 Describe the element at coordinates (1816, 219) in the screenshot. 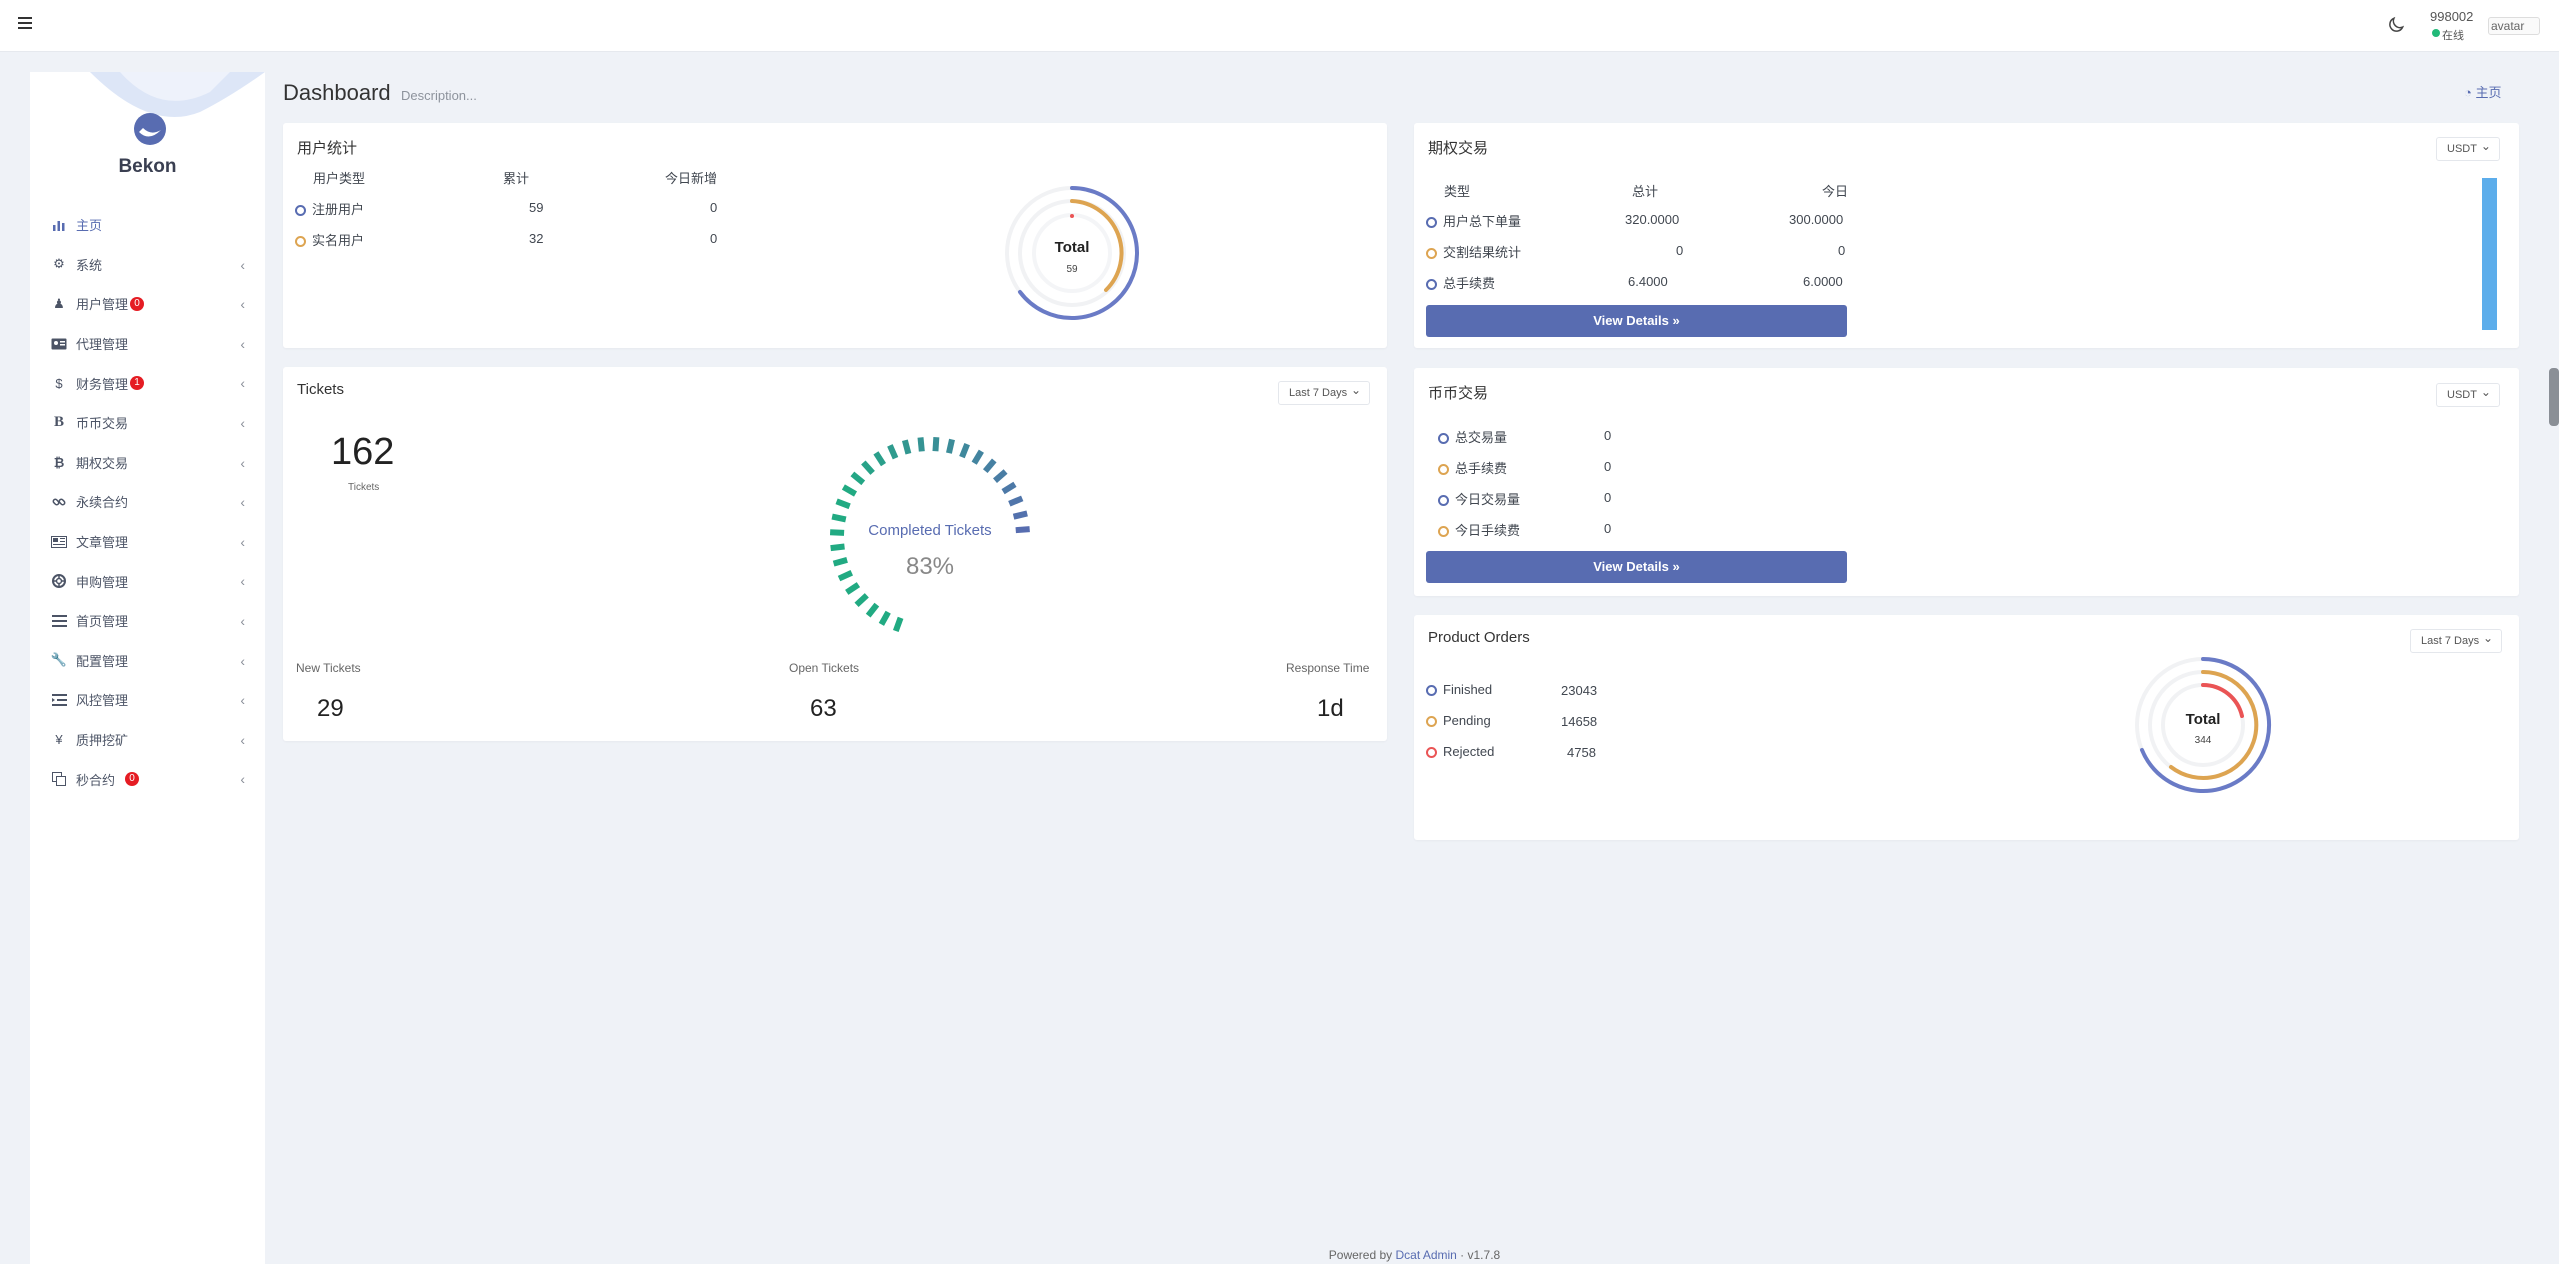

I see `row-orders-today: 300.0000` at that location.